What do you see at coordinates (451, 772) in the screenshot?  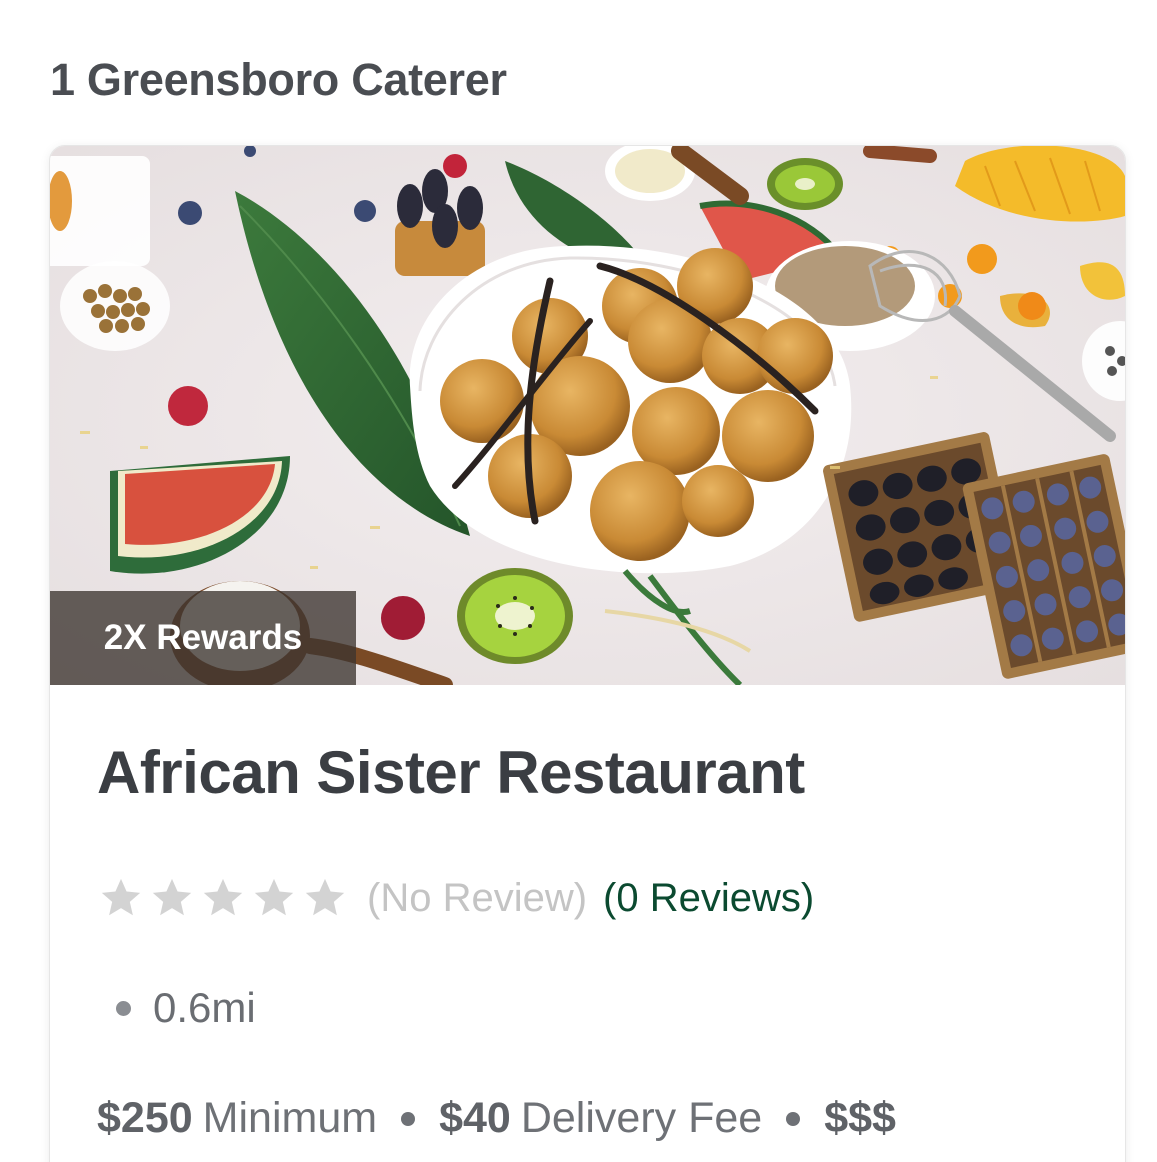 I see `restaurant-name: African Sister Restaurant` at bounding box center [451, 772].